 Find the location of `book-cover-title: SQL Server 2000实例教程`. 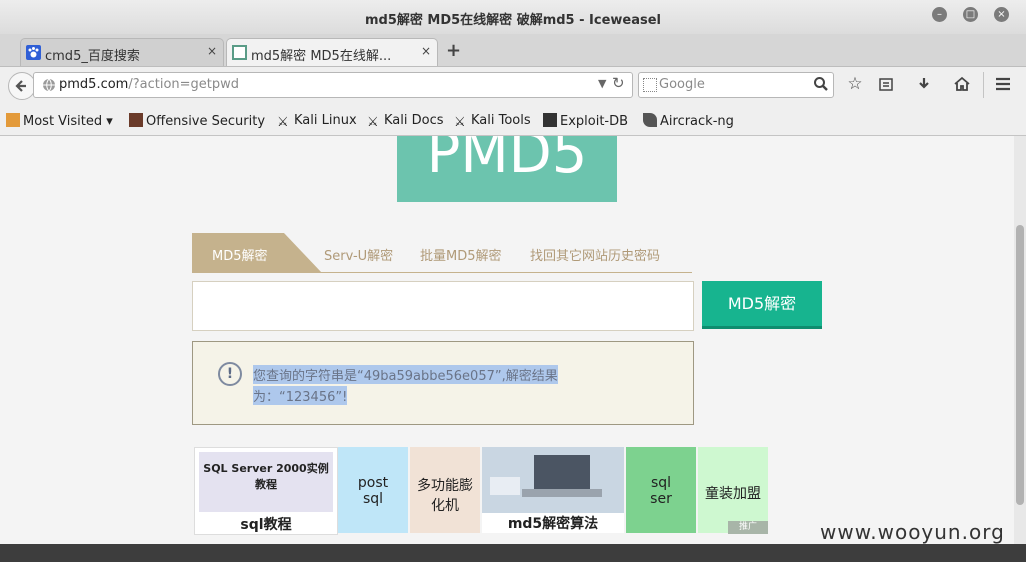

book-cover-title: SQL Server 2000实例教程 is located at coordinates (266, 476).